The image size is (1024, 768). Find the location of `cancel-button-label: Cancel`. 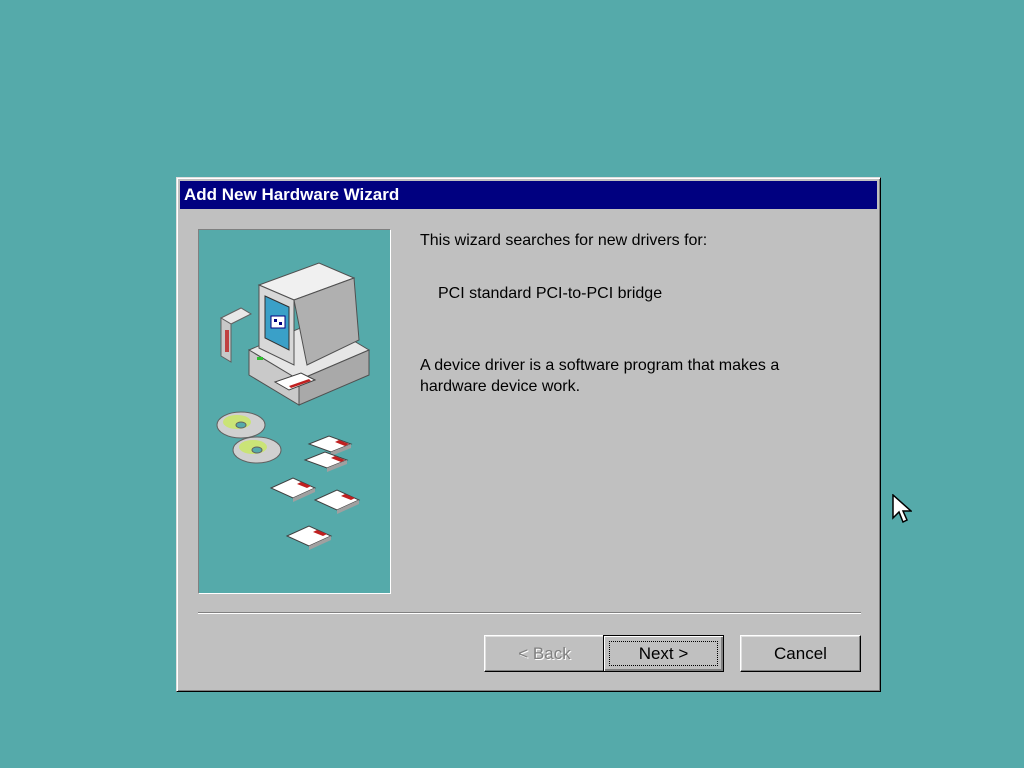

cancel-button-label: Cancel is located at coordinates (800, 653).